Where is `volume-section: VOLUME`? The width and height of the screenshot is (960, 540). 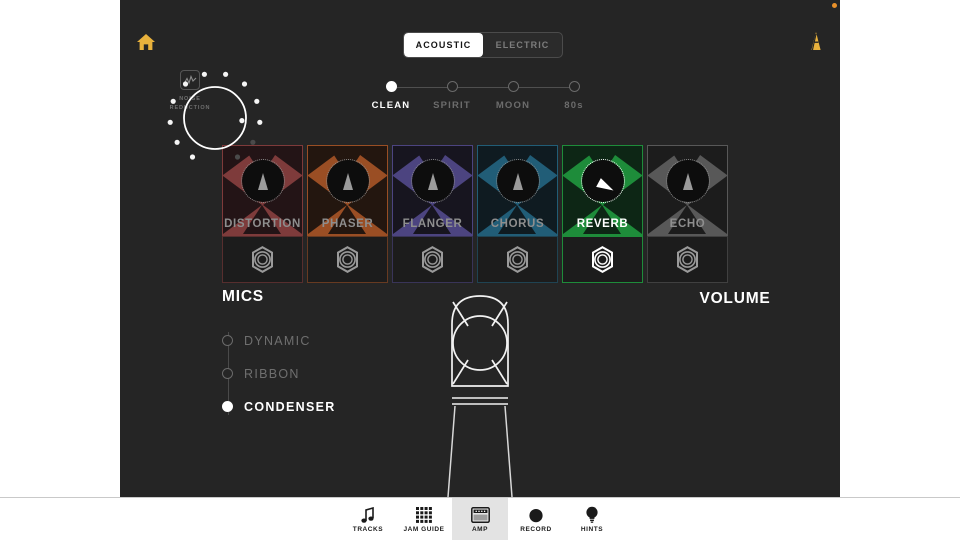
volume-section: VOLUME is located at coordinates (735, 299).